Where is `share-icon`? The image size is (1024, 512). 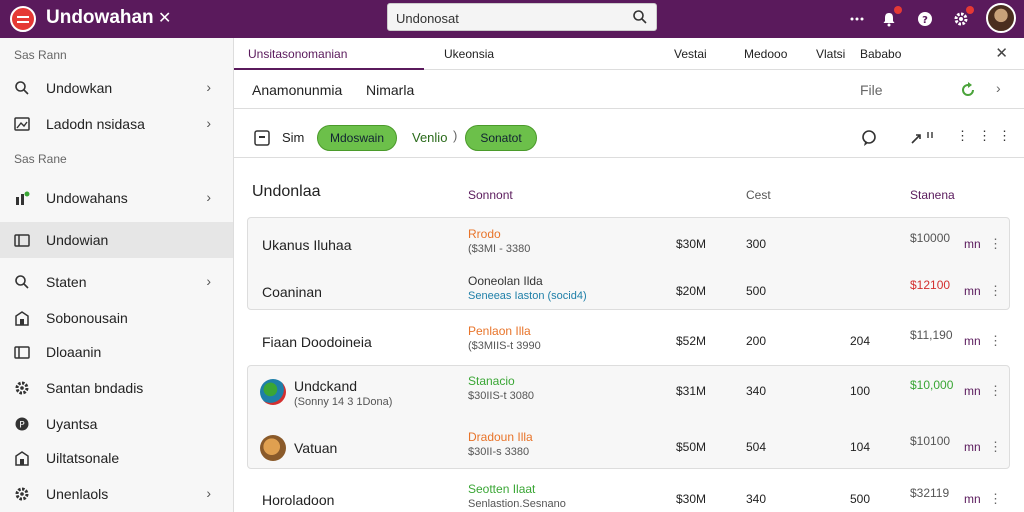
share-icon is located at coordinates (924, 138).